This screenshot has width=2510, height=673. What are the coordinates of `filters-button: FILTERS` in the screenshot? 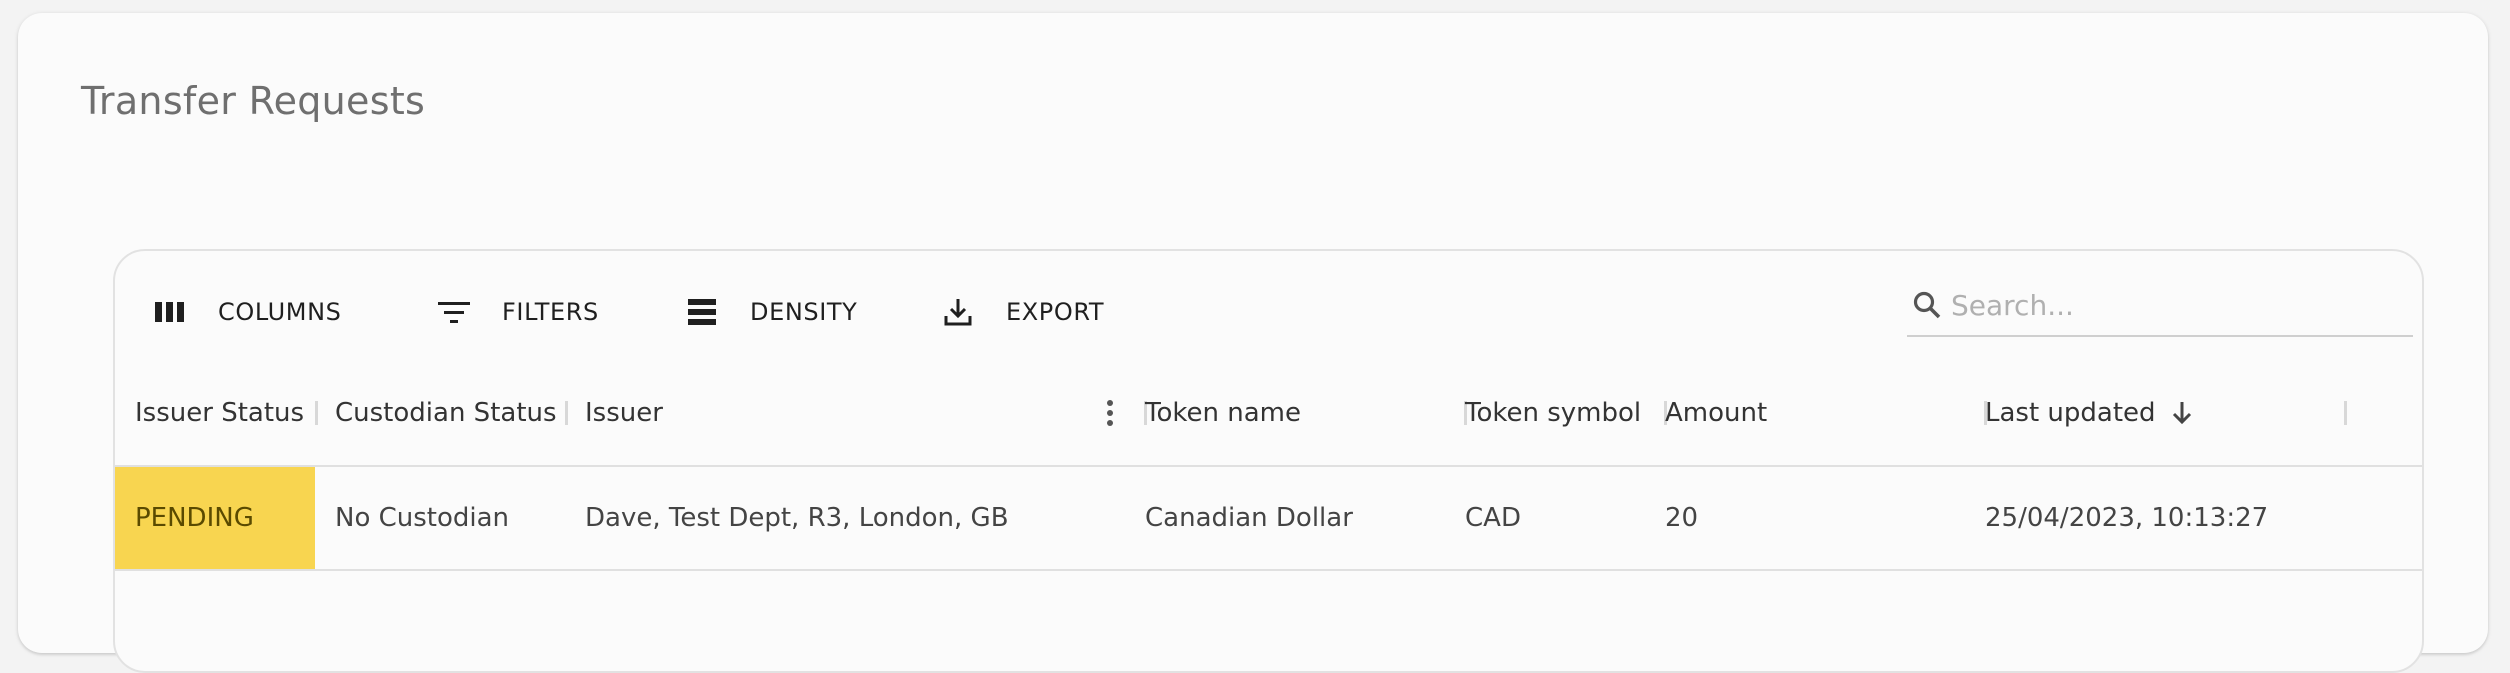 It's located at (517, 312).